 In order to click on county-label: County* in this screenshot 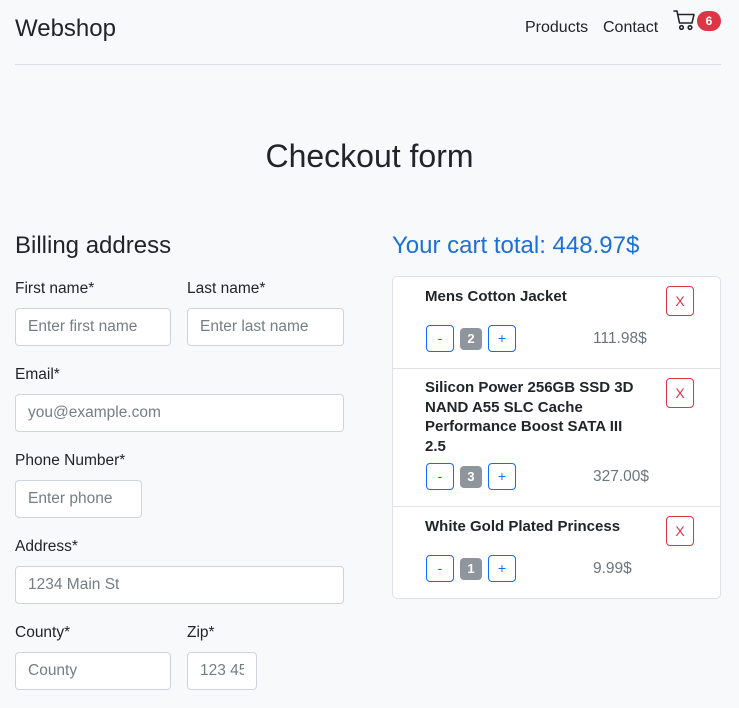, I will do `click(43, 632)`.